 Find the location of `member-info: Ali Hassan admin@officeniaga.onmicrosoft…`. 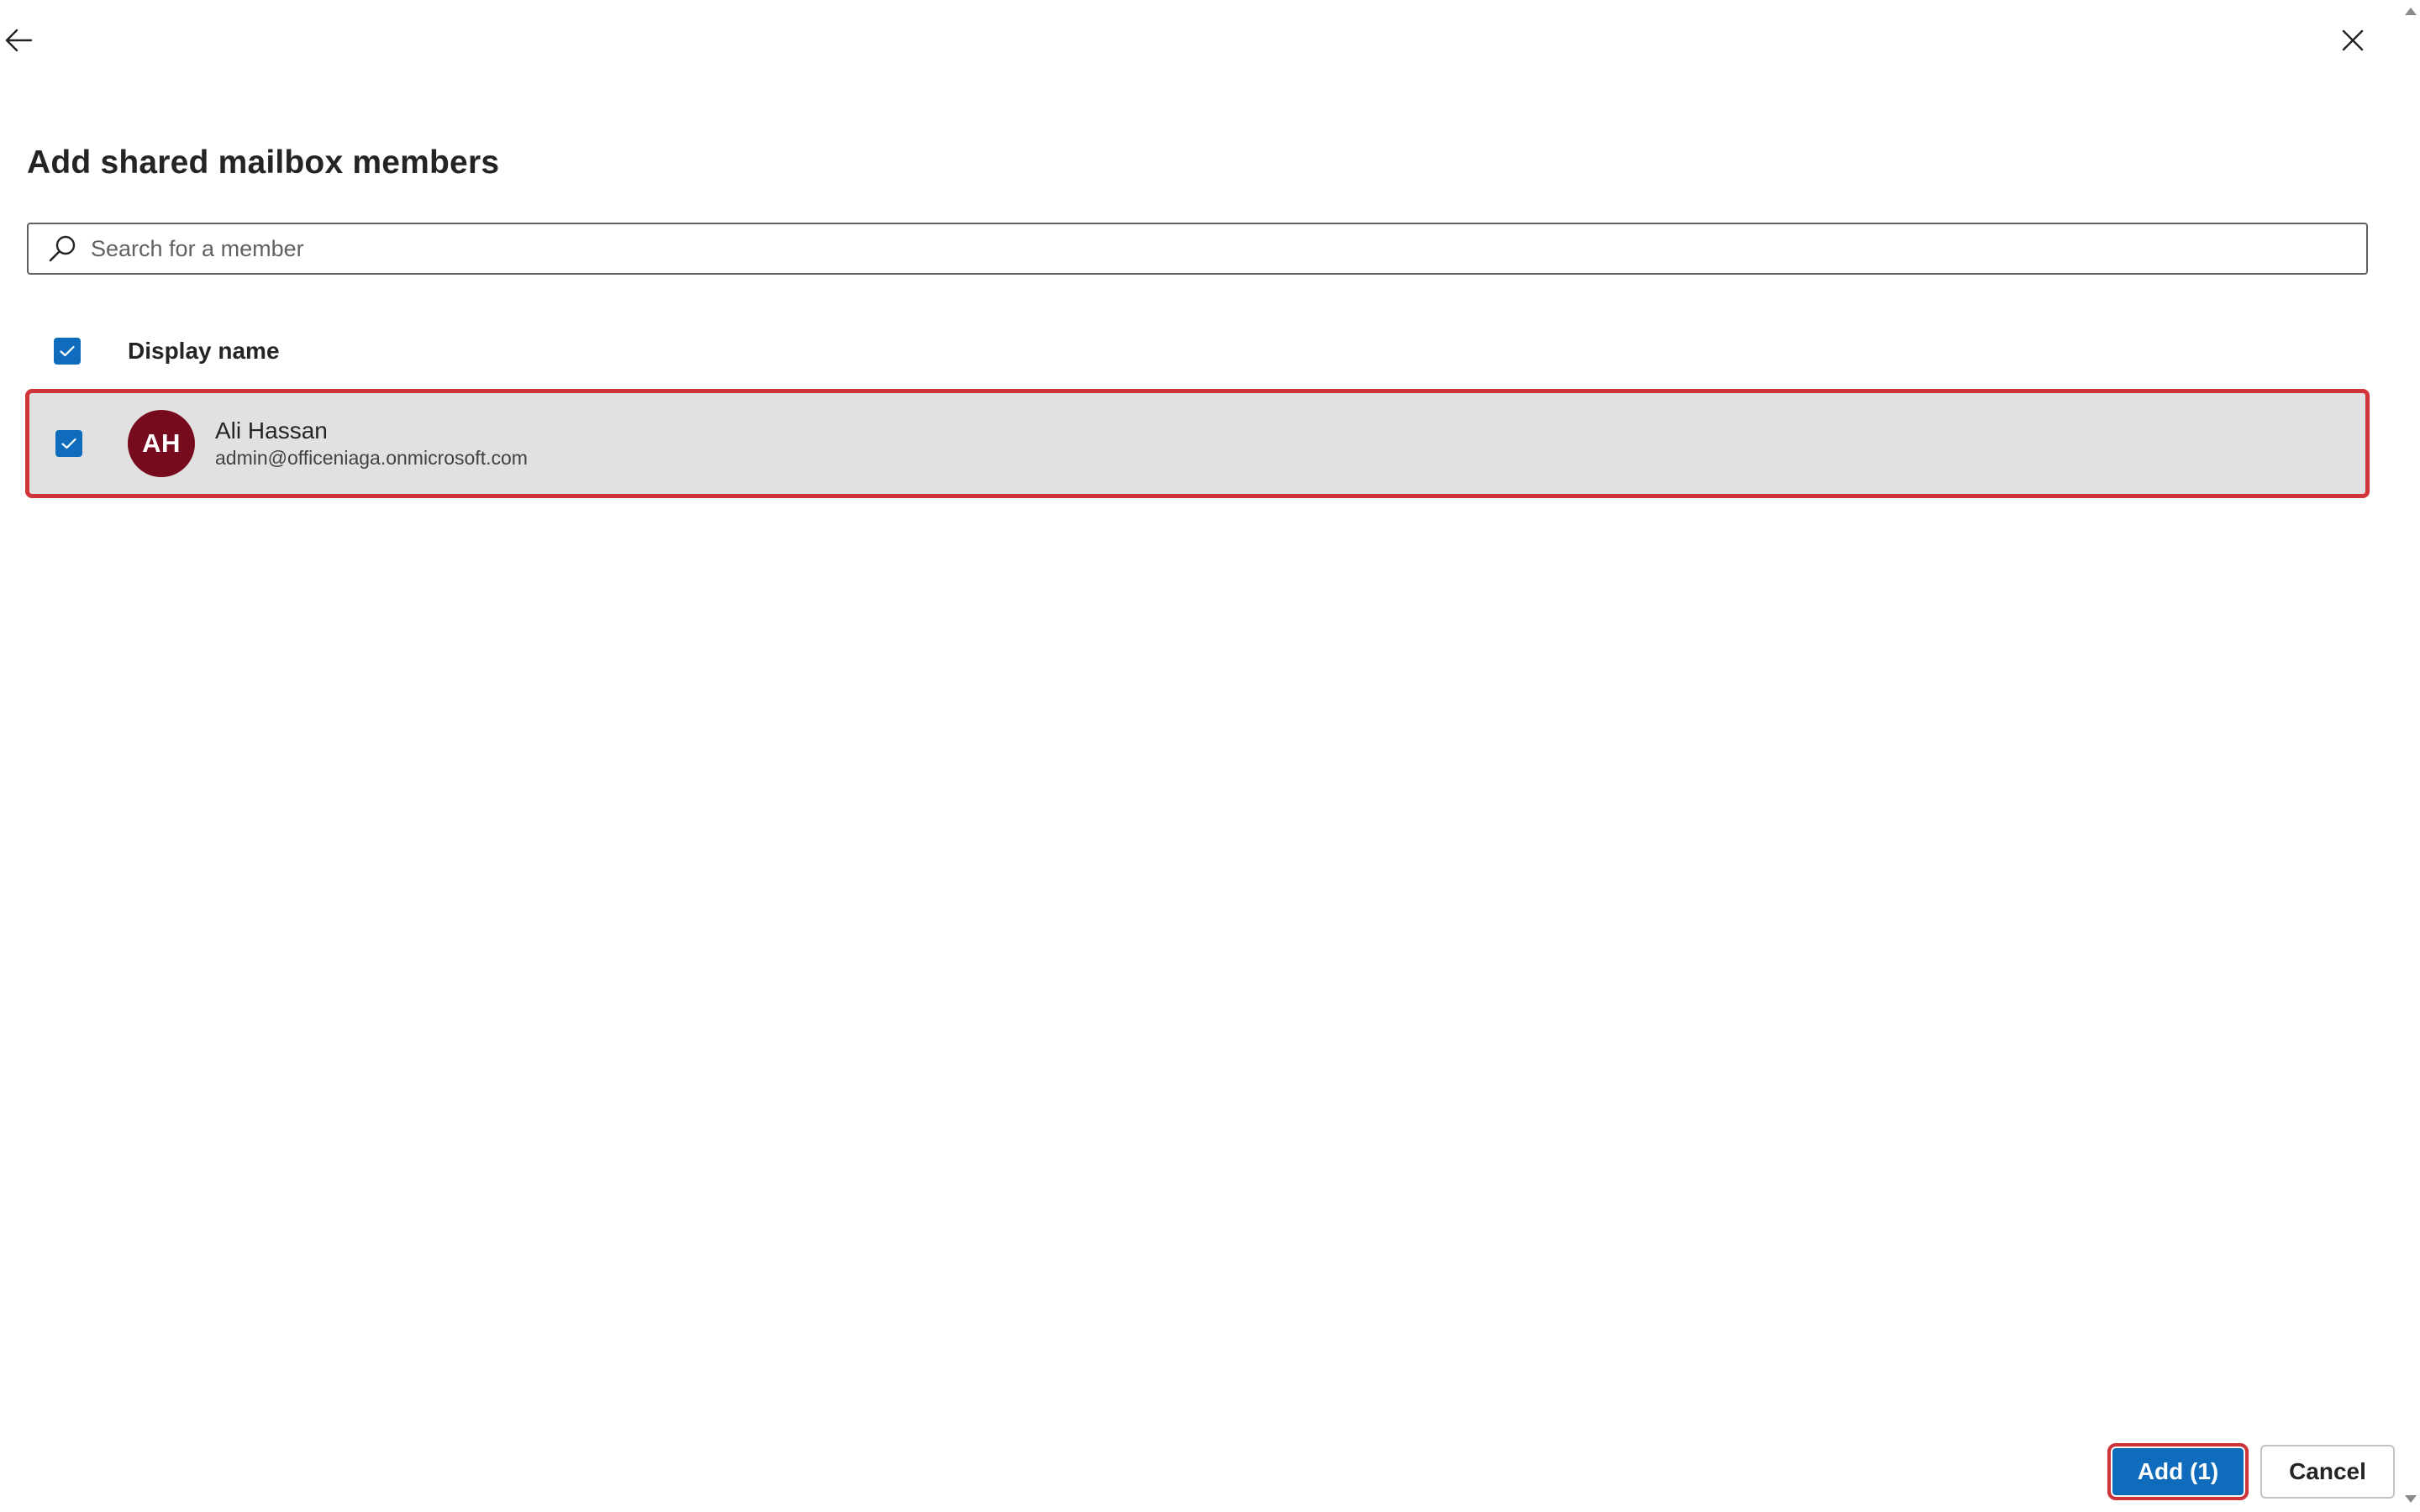

member-info: Ali Hassan admin@officeniaga.onmicrosoft… is located at coordinates (371, 443).